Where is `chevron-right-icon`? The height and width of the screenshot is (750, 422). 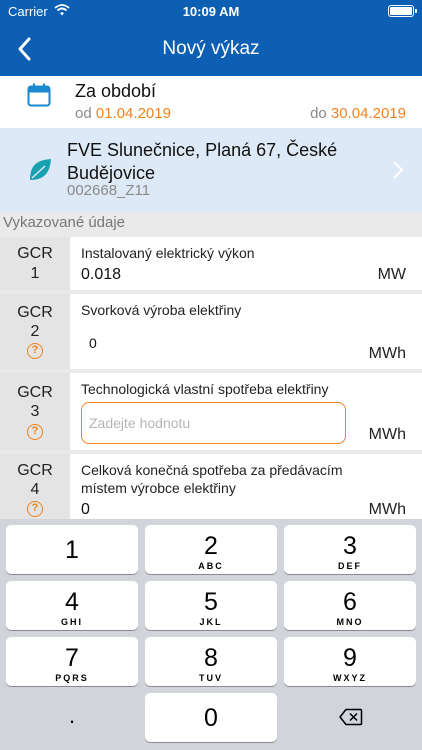
chevron-right-icon is located at coordinates (398, 170).